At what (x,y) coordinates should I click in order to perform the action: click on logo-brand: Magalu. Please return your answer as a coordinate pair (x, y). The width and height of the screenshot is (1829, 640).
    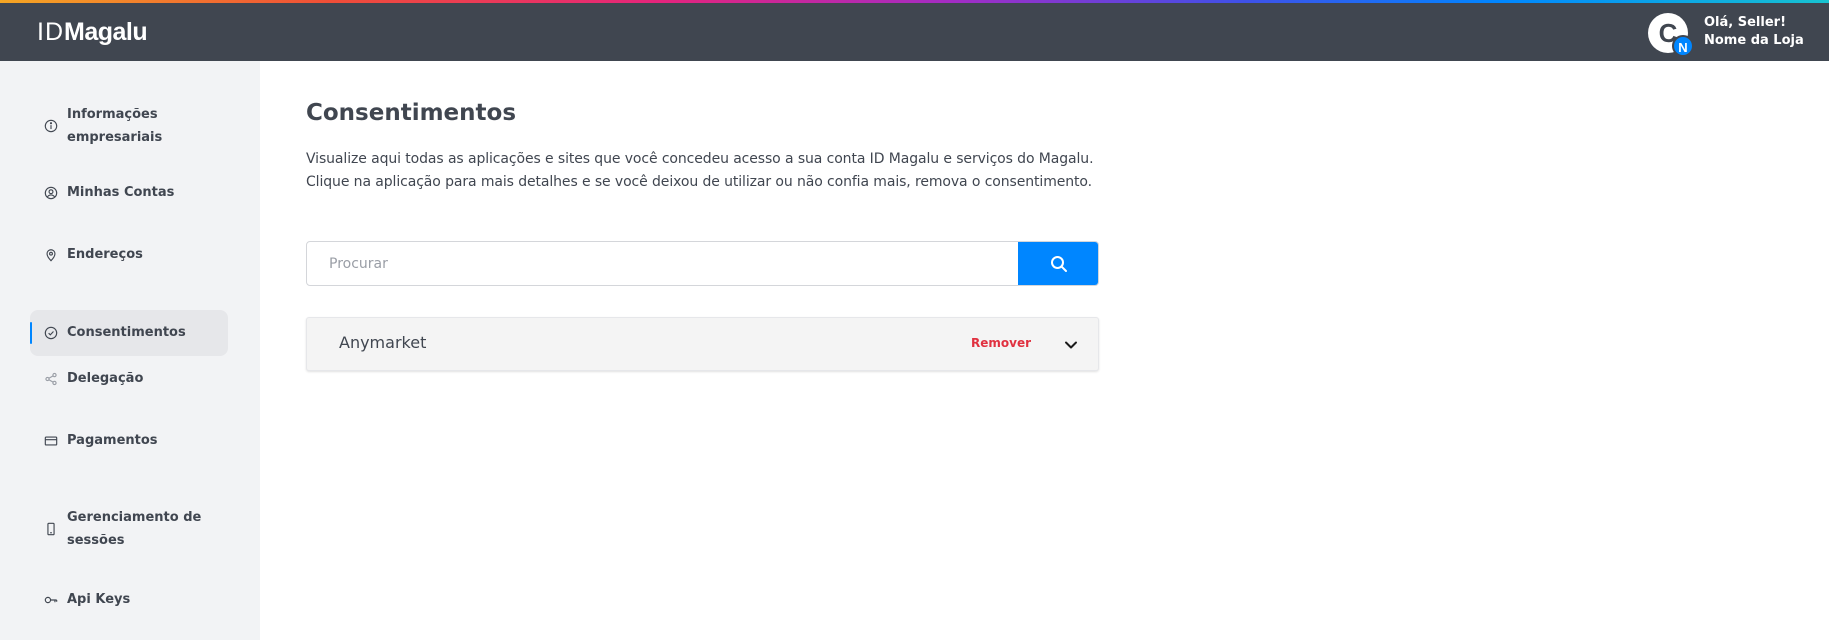
    Looking at the image, I should click on (106, 32).